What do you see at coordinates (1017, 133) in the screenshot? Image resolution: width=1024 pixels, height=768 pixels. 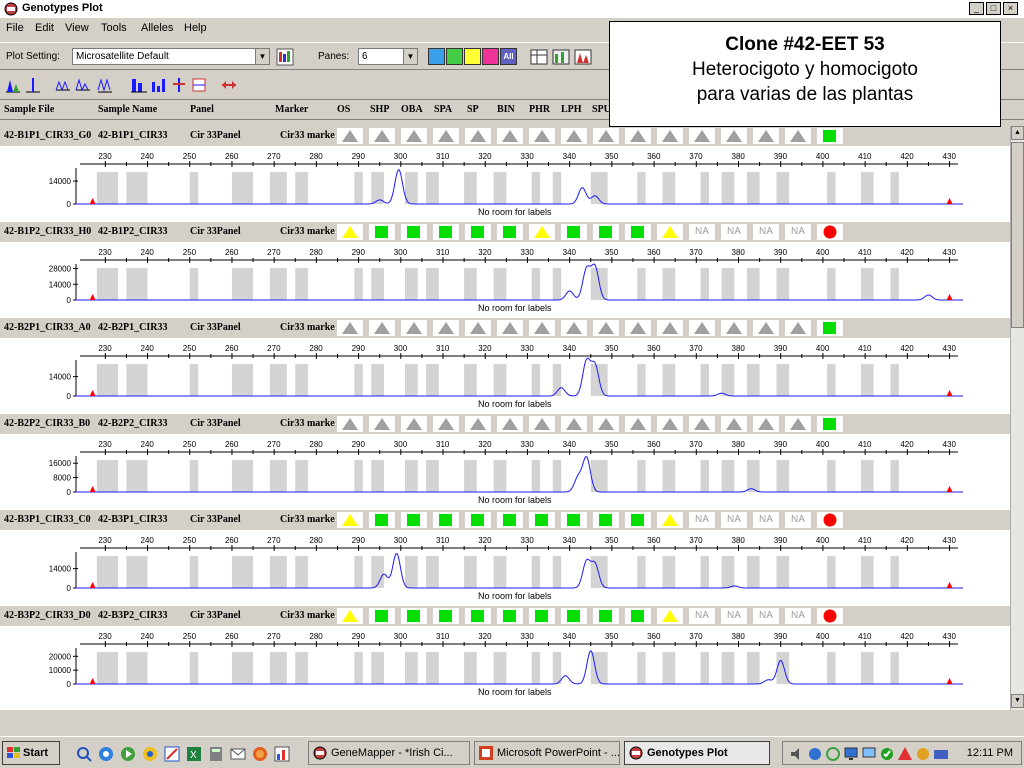 I see `scroll-up-arrow-icon: ▲` at bounding box center [1017, 133].